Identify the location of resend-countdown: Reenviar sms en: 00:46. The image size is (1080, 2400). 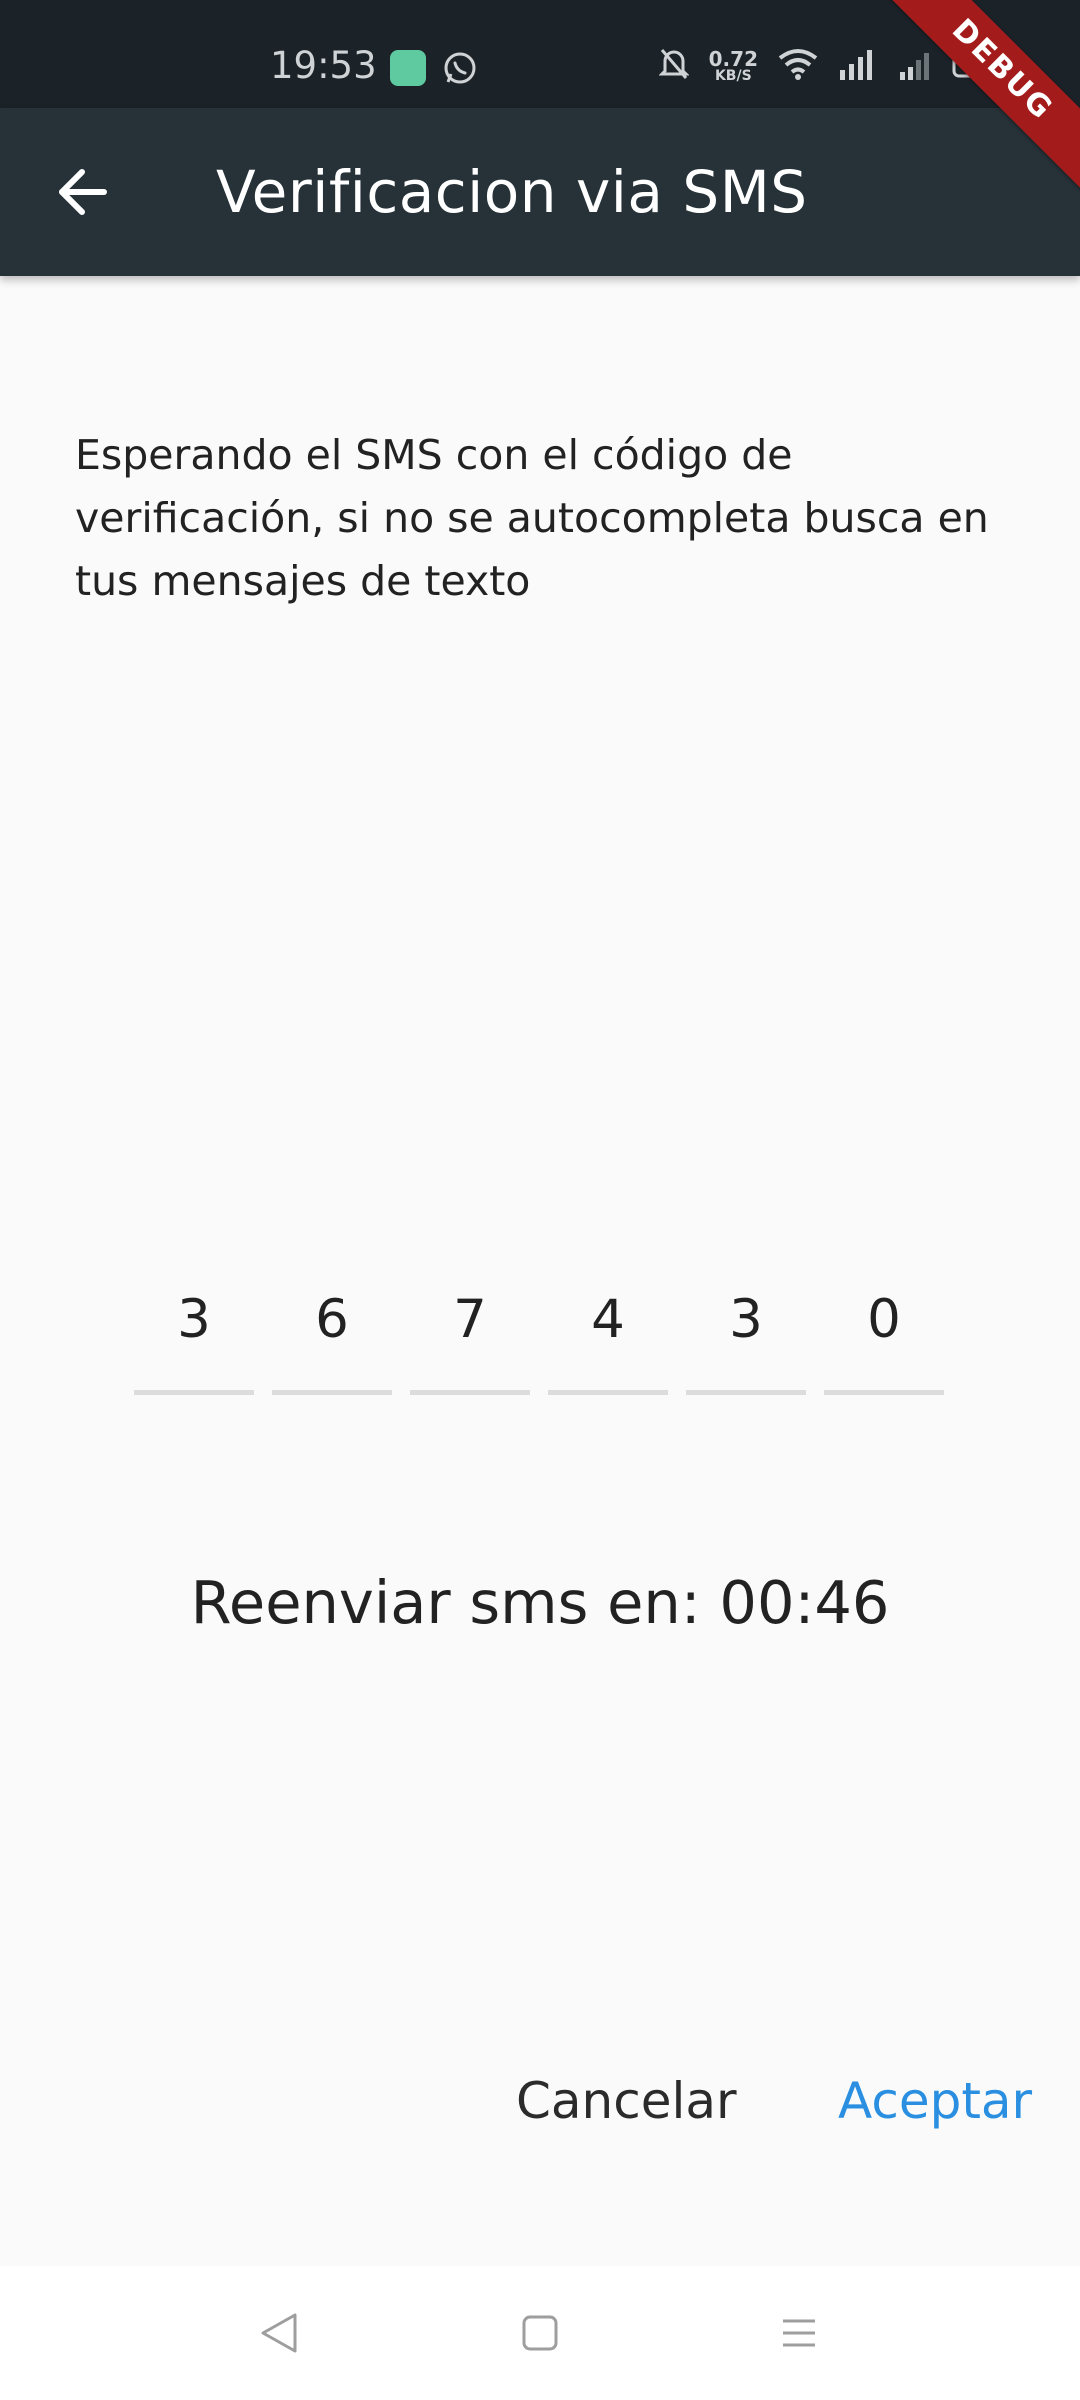
(540, 1602).